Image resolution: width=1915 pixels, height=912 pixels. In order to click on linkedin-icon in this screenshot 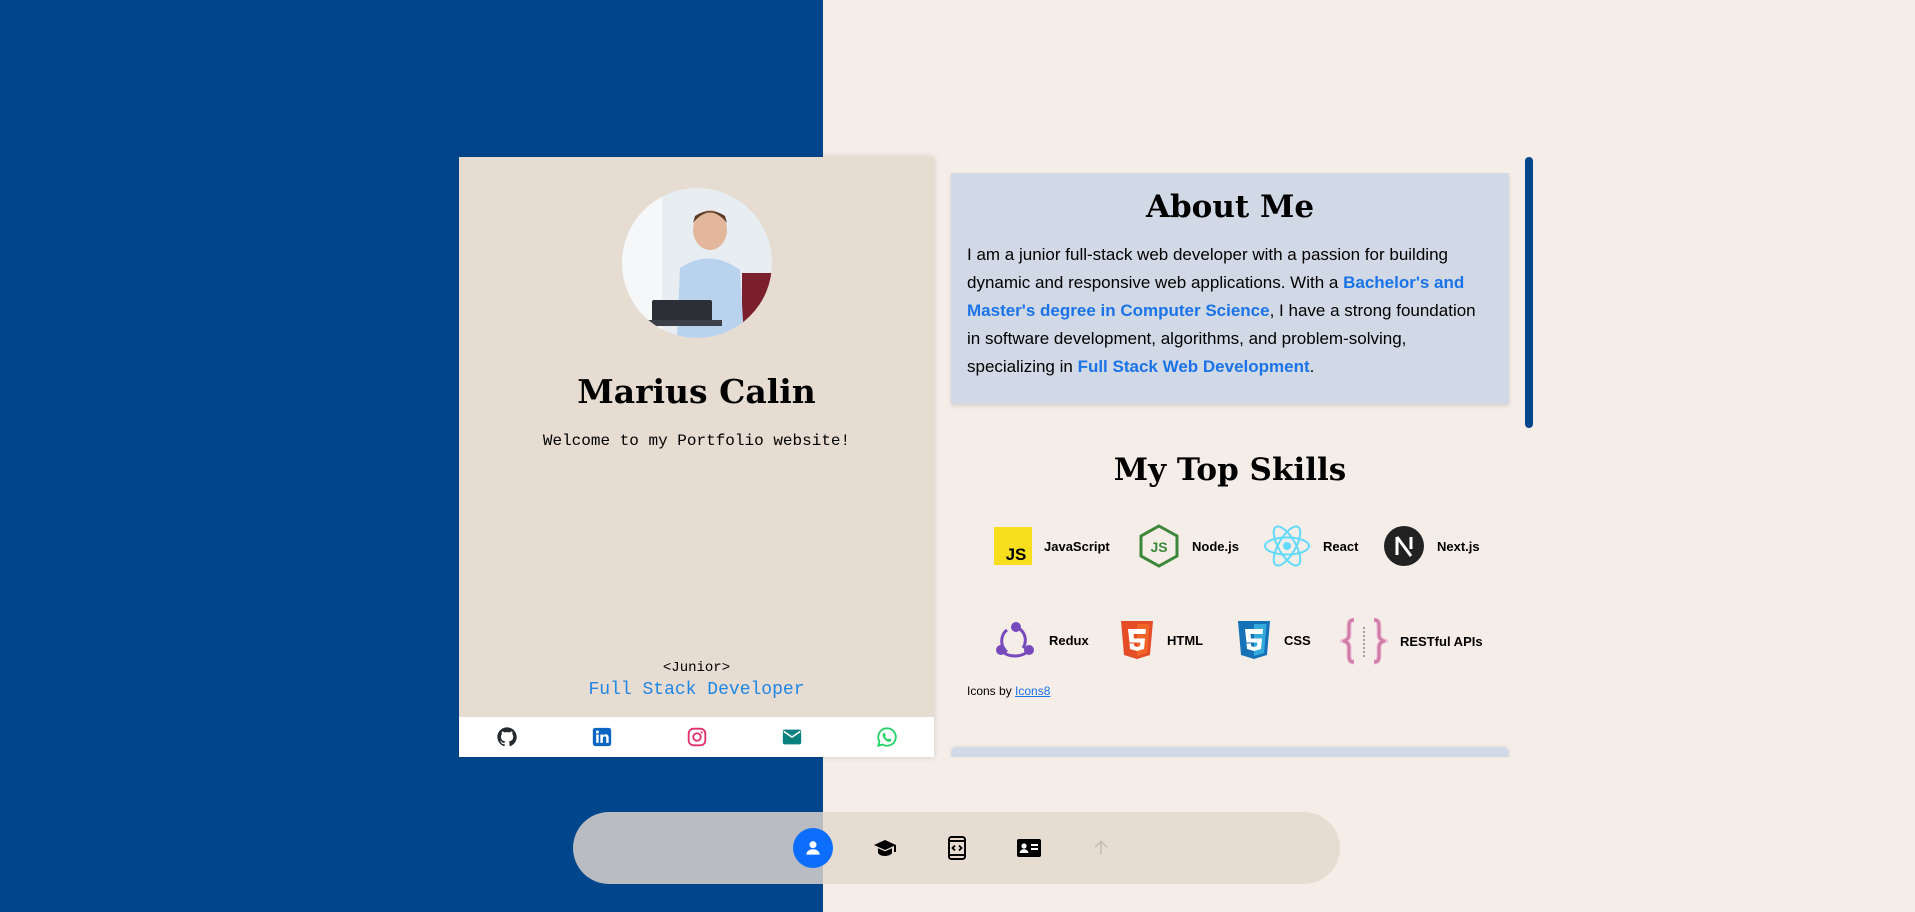, I will do `click(602, 737)`.